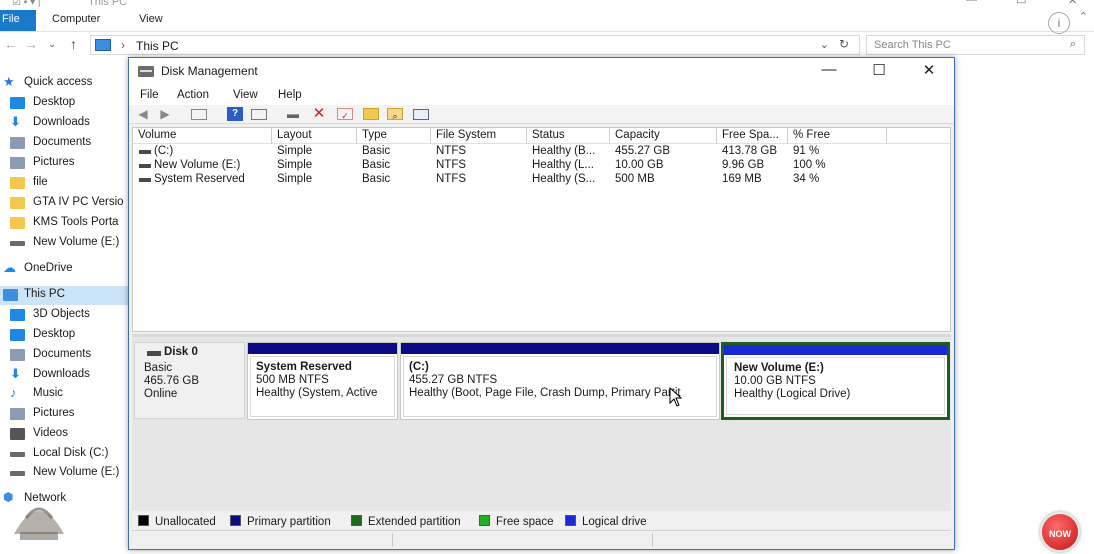  I want to click on column-header-status: Status, so click(568, 136).